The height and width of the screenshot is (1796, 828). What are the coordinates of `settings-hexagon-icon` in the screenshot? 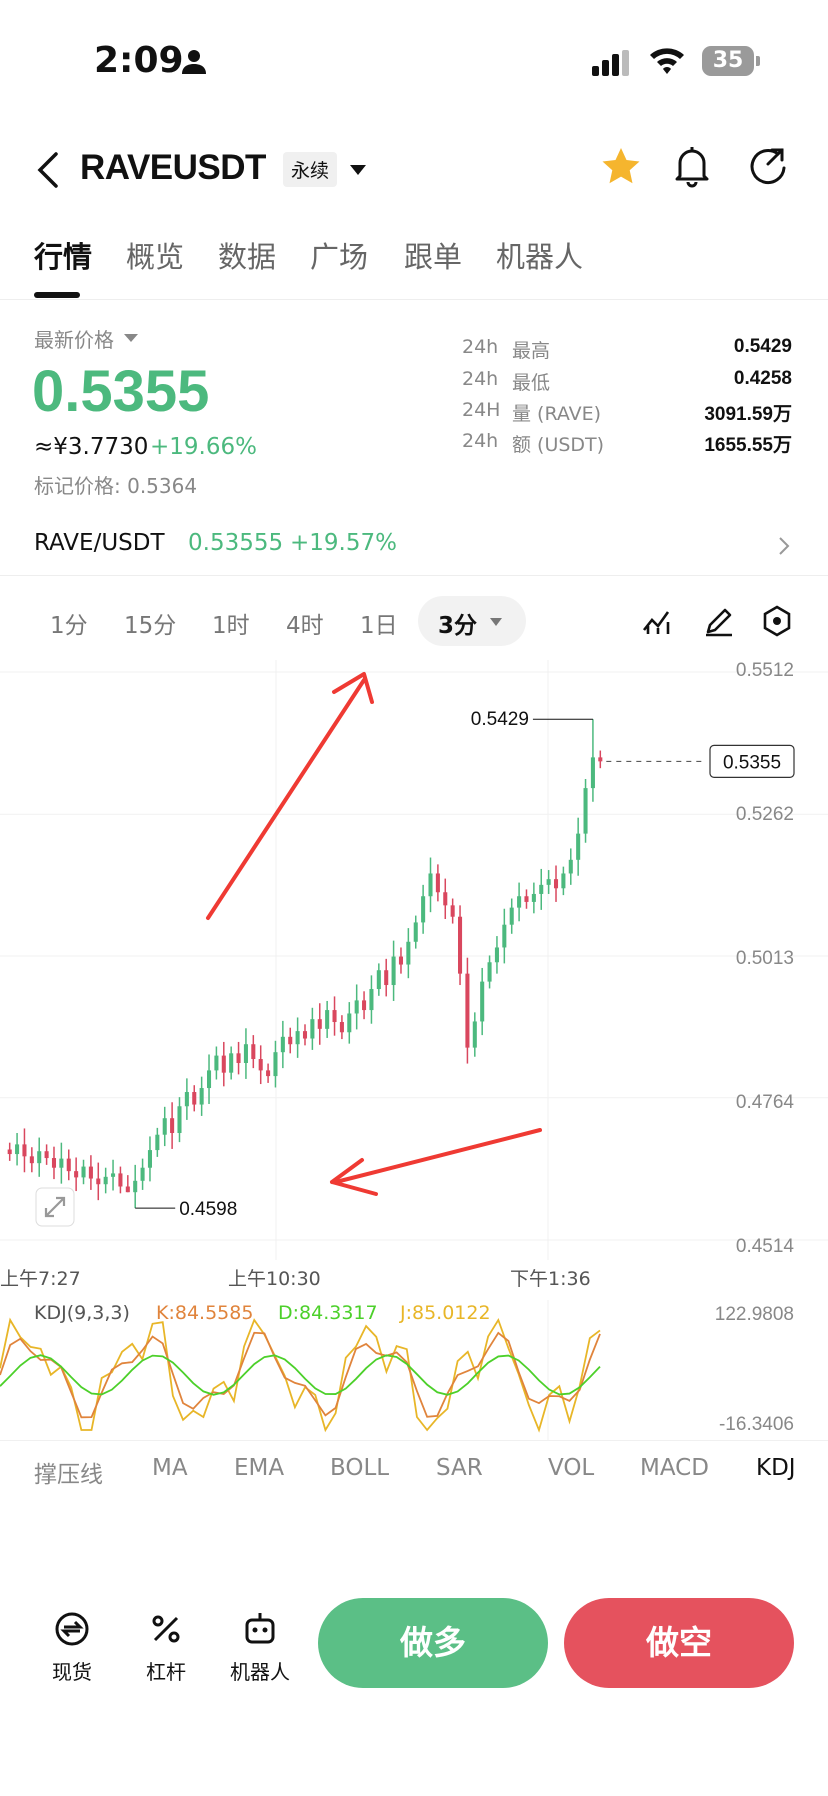 It's located at (777, 621).